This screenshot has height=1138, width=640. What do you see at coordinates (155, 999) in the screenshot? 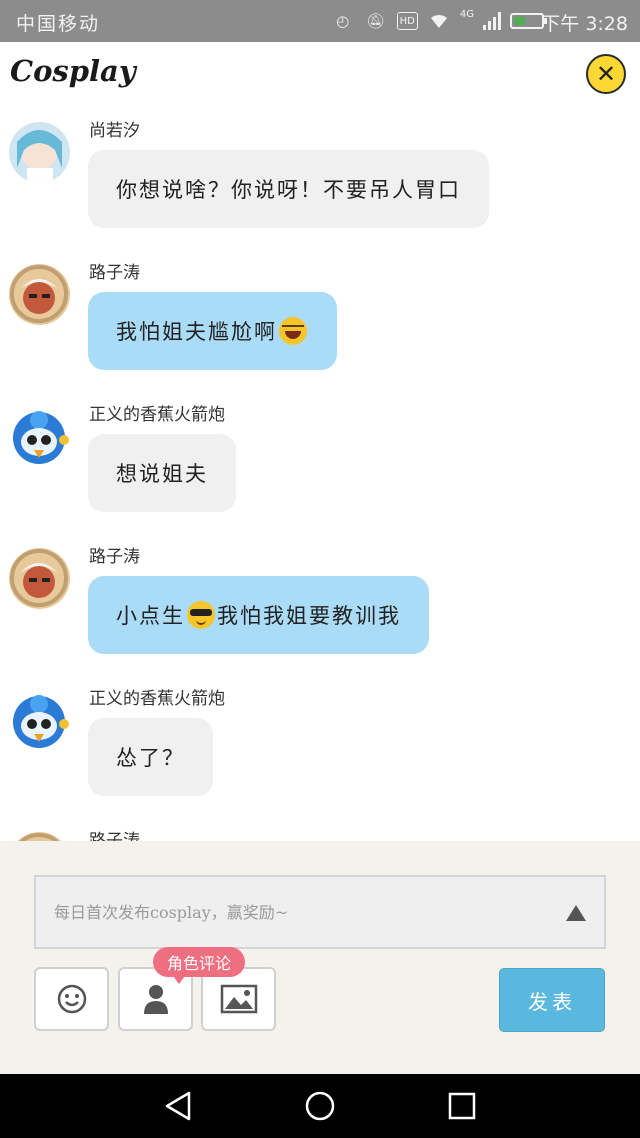
I see `person-icon` at bounding box center [155, 999].